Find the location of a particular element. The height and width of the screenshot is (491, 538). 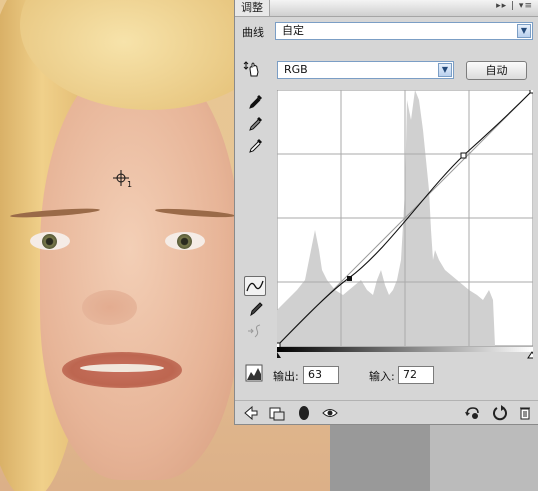

white-point-eyedropper is located at coordinates (256, 145).